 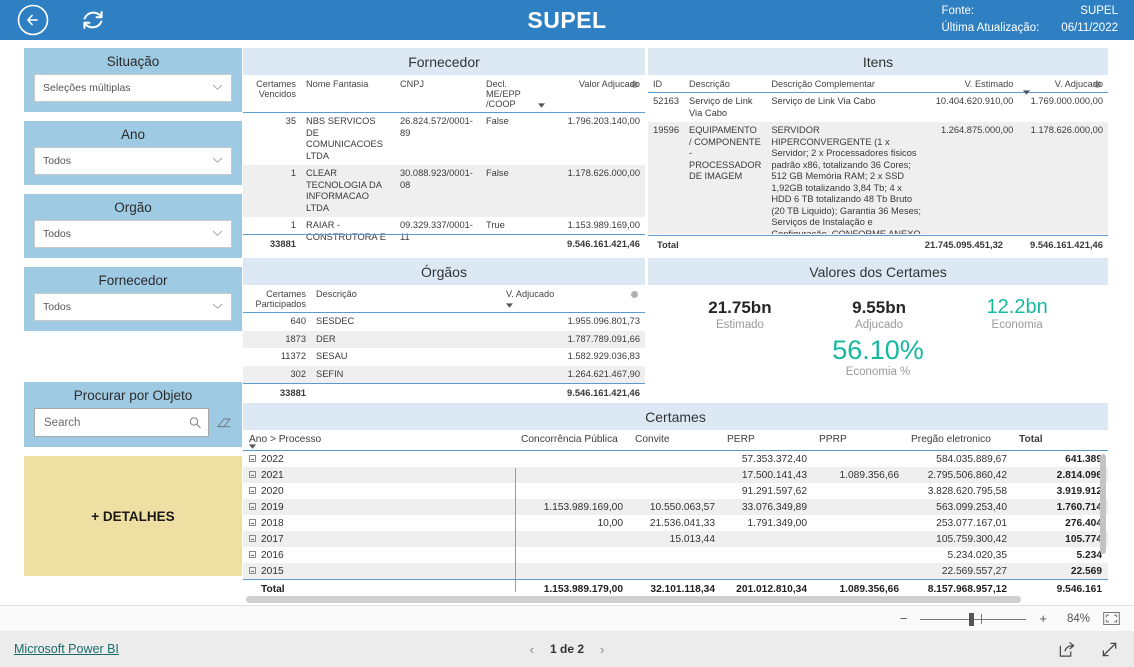 What do you see at coordinates (444, 322) in the screenshot?
I see `table-row: 640 SESDEC 1.955.096.801,73` at bounding box center [444, 322].